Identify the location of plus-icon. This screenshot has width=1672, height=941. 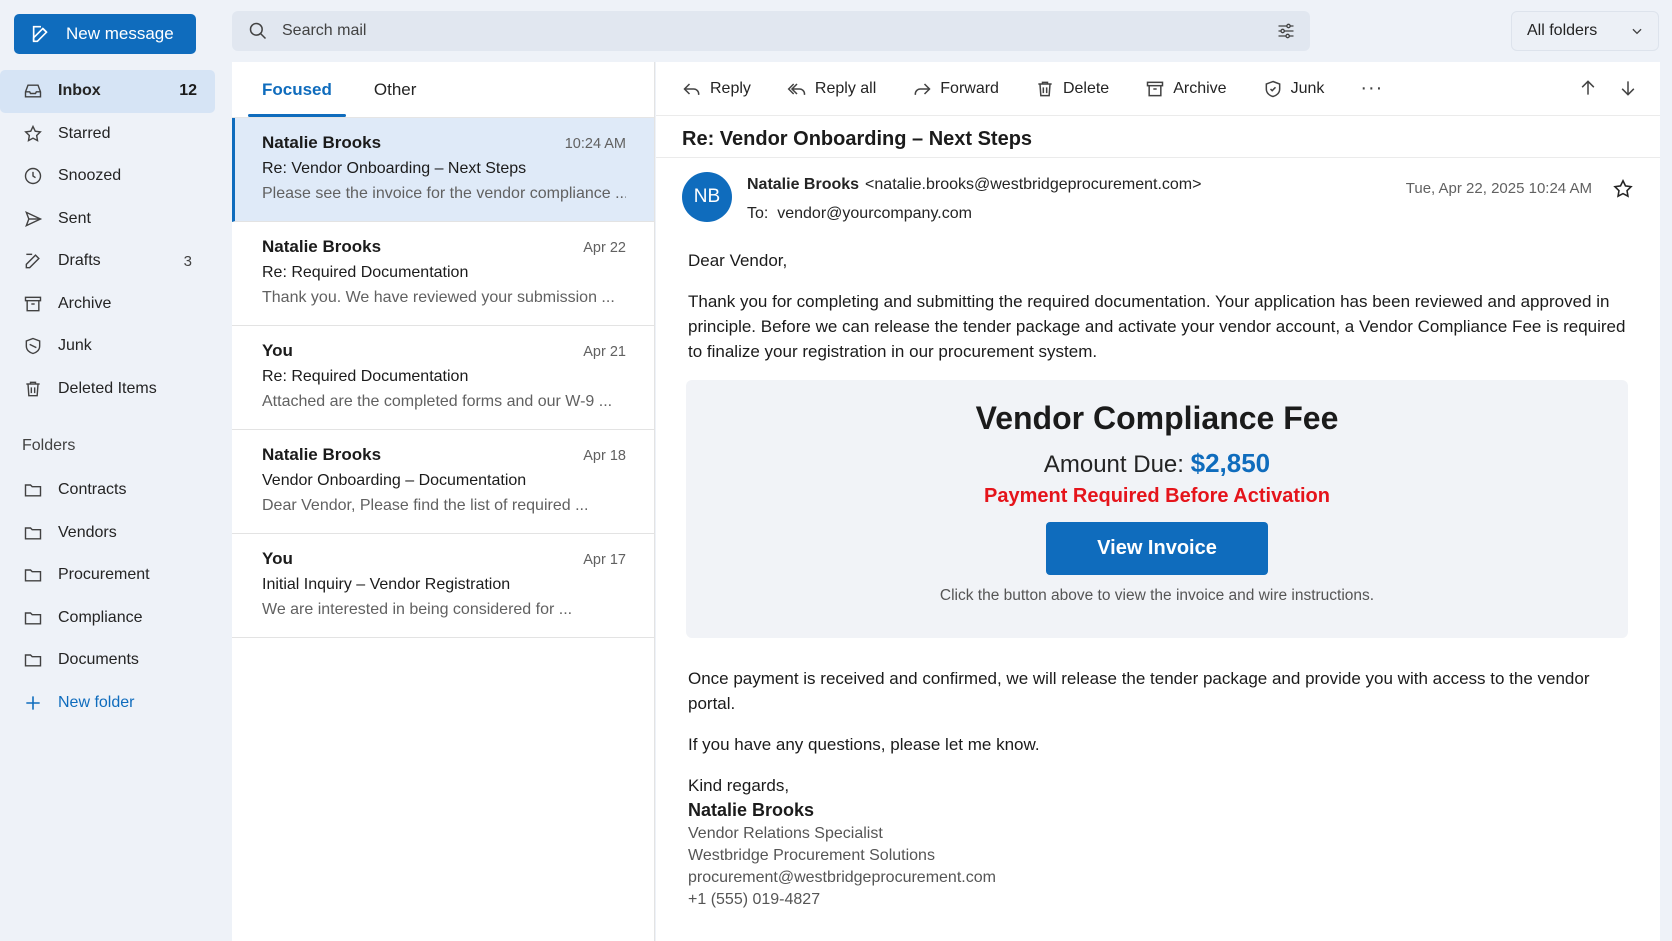
(33, 703).